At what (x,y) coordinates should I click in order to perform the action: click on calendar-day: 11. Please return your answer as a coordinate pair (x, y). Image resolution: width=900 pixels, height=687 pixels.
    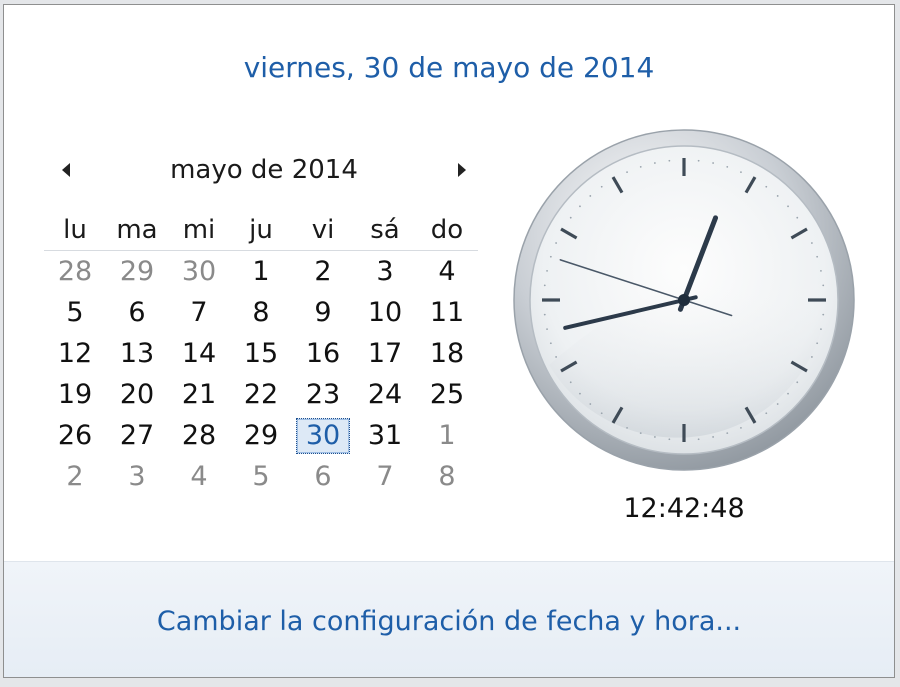
    Looking at the image, I should click on (447, 312).